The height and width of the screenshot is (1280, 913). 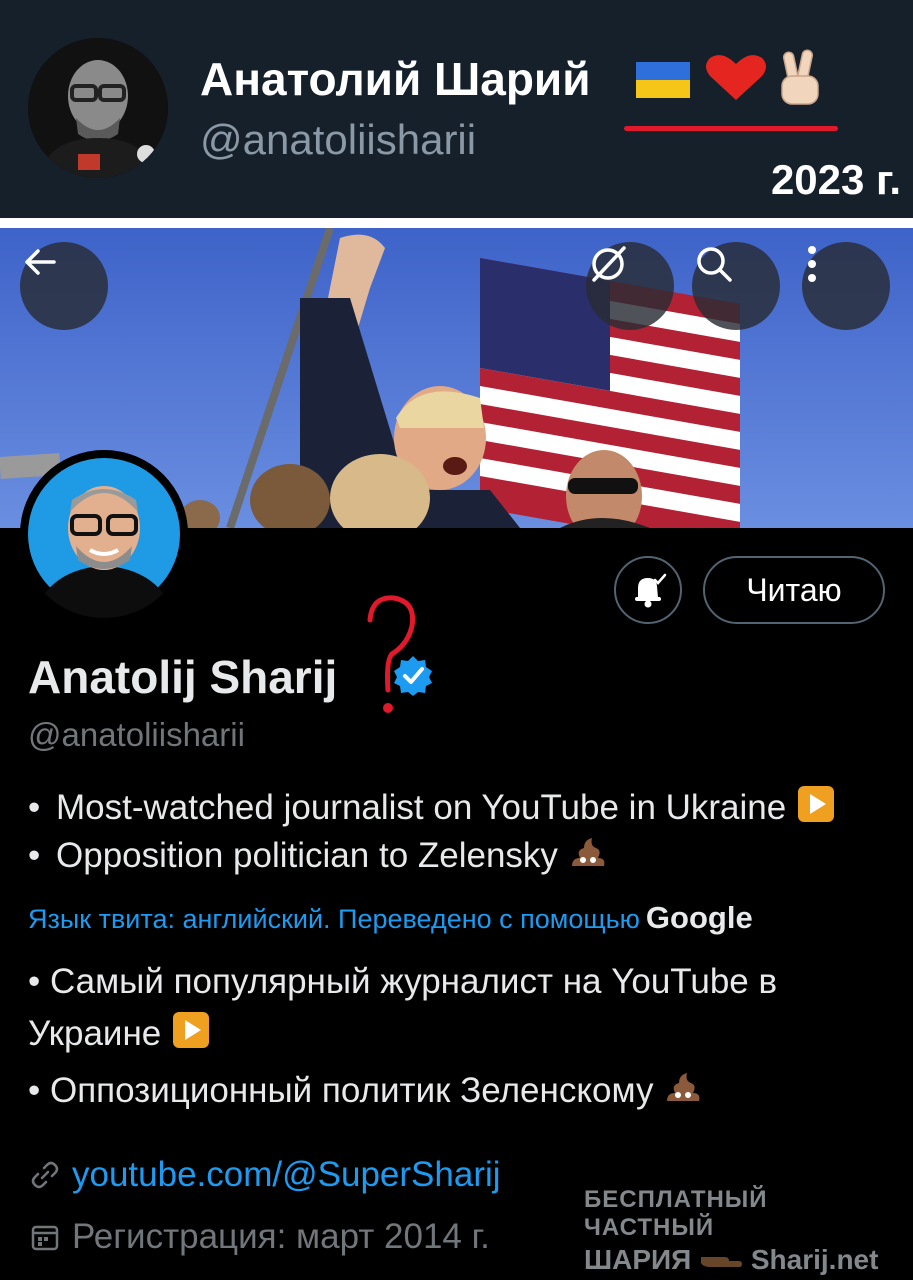 I want to click on old-display-name: Анатолий Шарий, so click(x=395, y=79).